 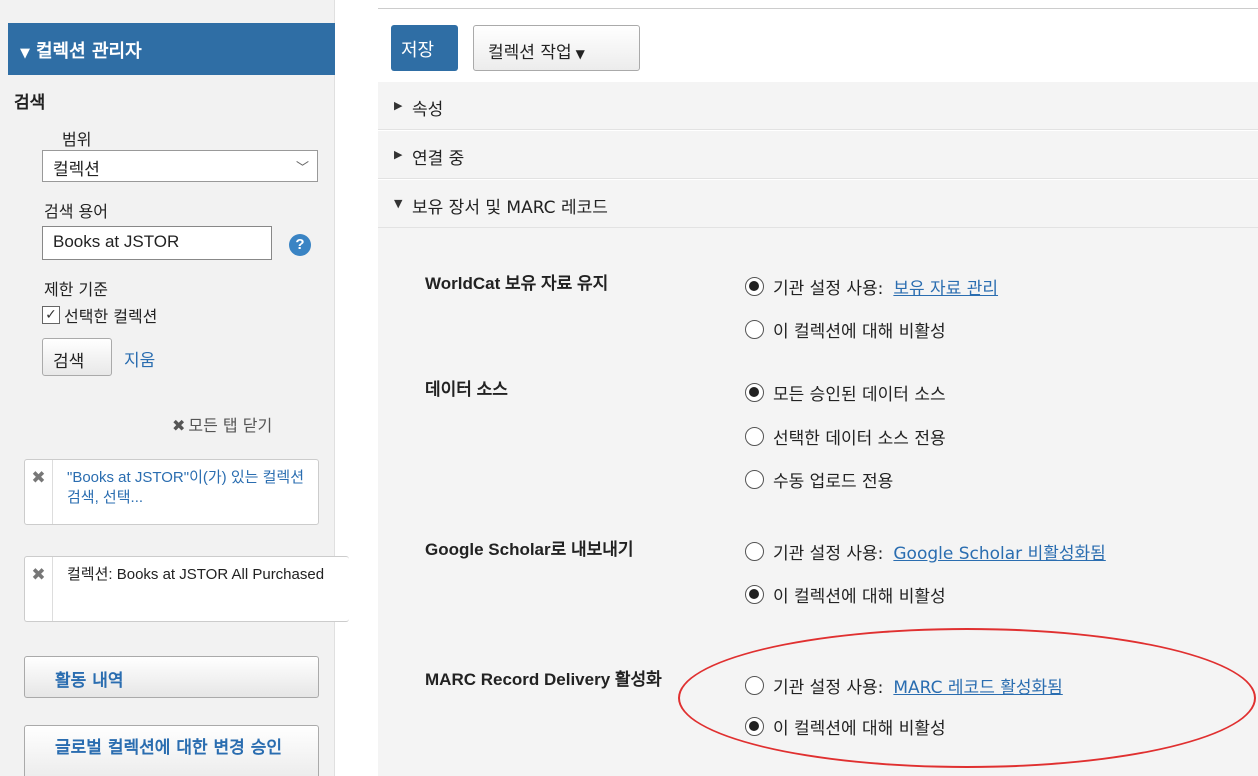 I want to click on collection-crumb: ✖ 컬렉션: Books at JSTOR All Purchased, so click(x=186, y=589).